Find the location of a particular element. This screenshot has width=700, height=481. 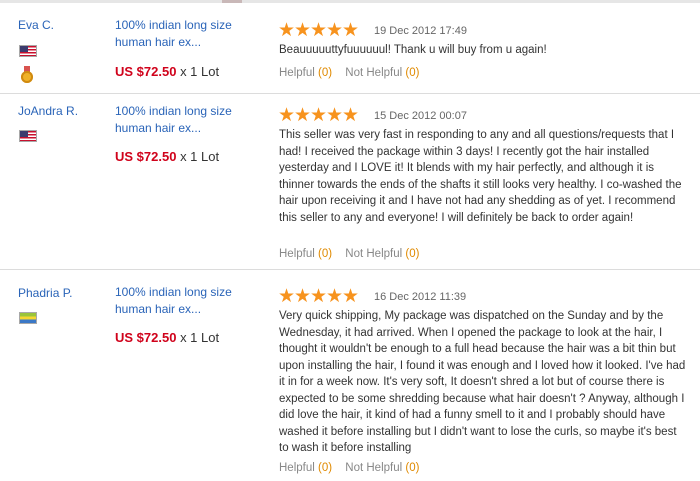

review-date: 15 Dec 2012 00:07 is located at coordinates (420, 116).